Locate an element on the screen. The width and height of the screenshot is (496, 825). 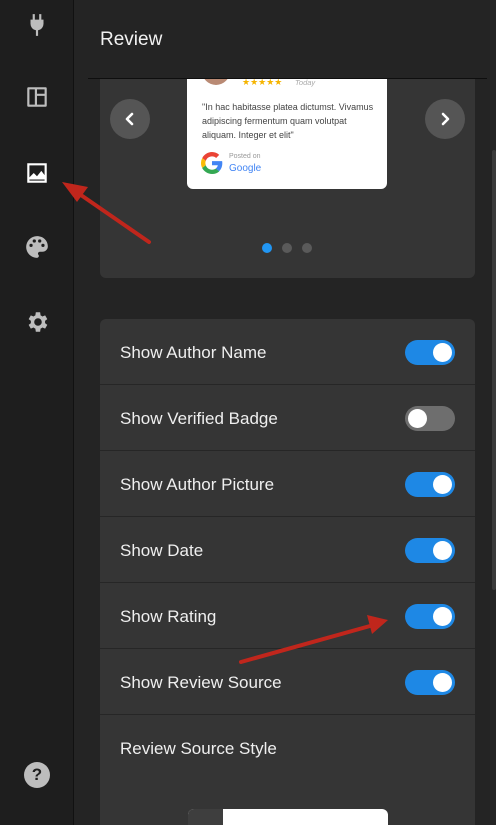
show-author-picture-toggle is located at coordinates (430, 484).